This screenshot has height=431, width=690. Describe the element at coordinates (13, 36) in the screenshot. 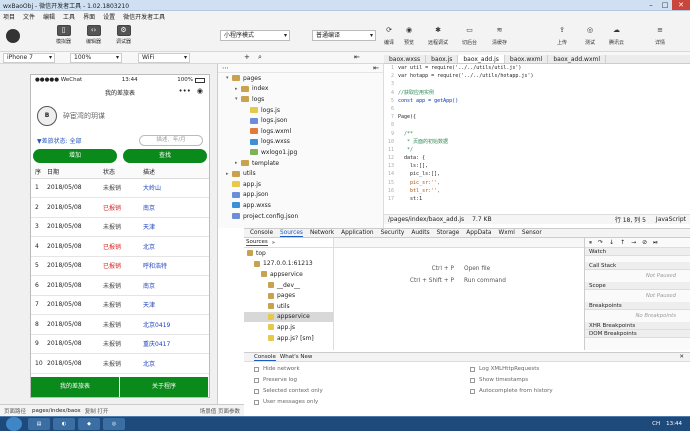

I see `user-avatar` at that location.